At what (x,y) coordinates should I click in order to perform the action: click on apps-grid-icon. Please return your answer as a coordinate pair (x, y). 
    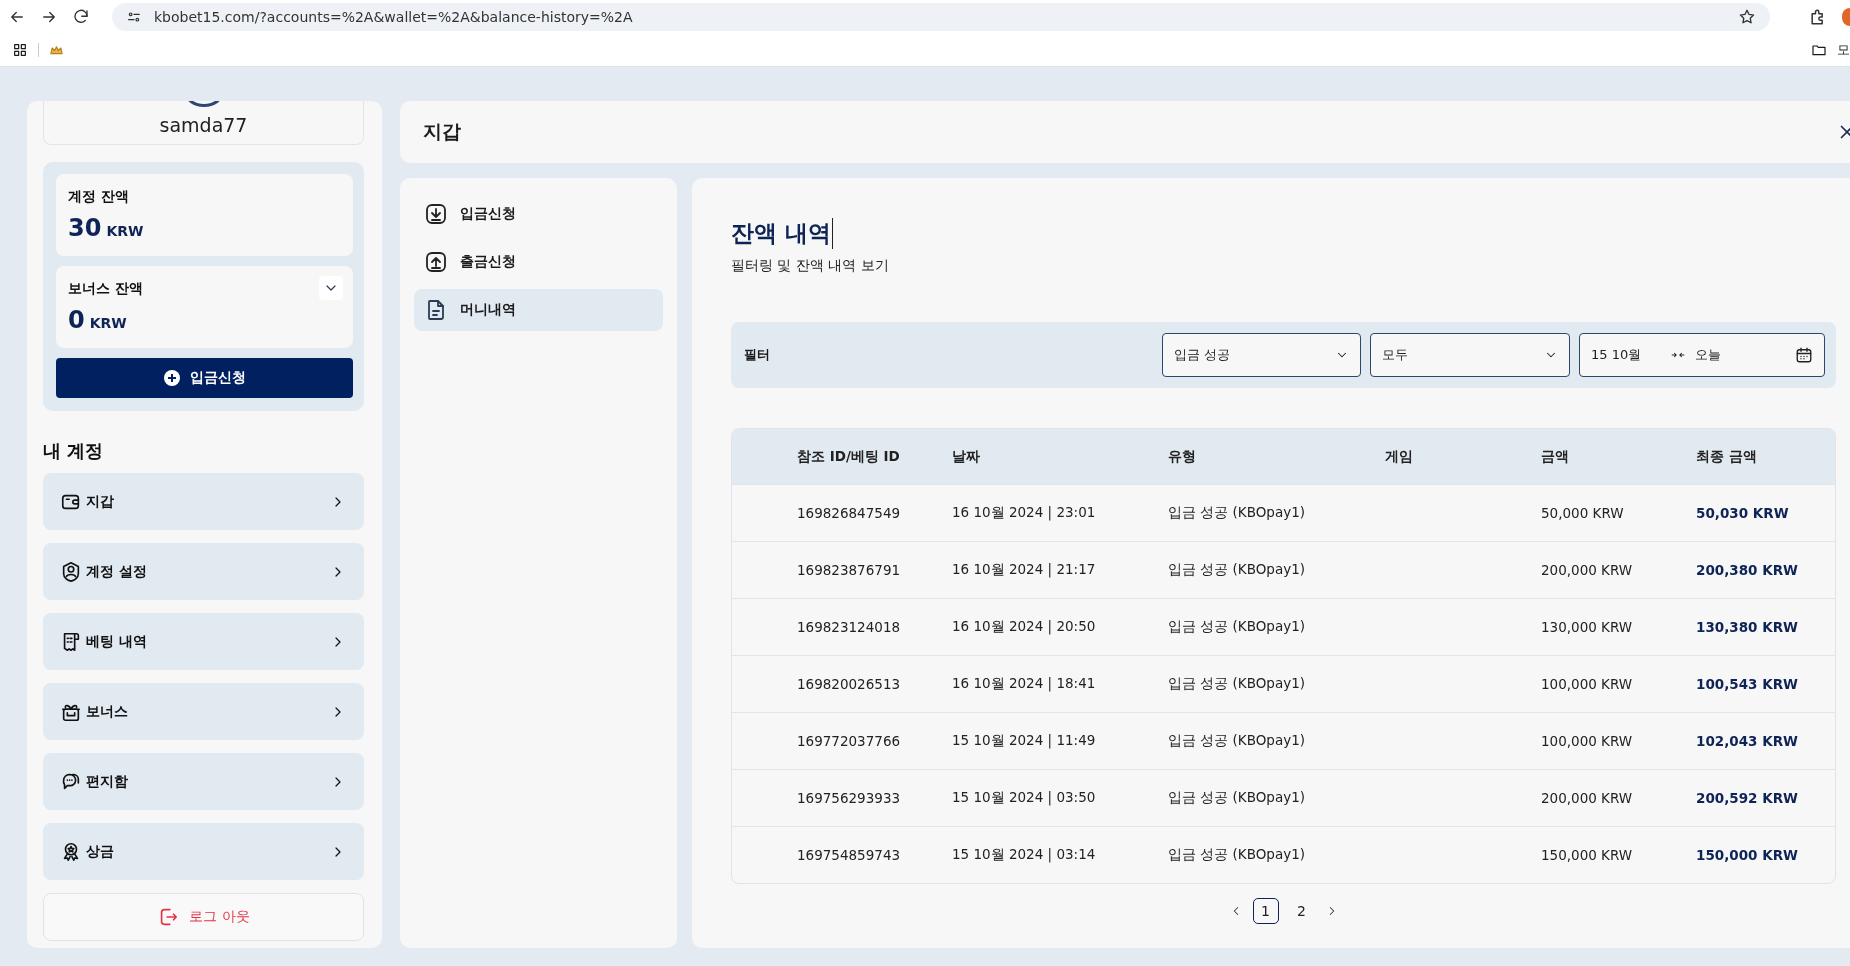
    Looking at the image, I should click on (20, 50).